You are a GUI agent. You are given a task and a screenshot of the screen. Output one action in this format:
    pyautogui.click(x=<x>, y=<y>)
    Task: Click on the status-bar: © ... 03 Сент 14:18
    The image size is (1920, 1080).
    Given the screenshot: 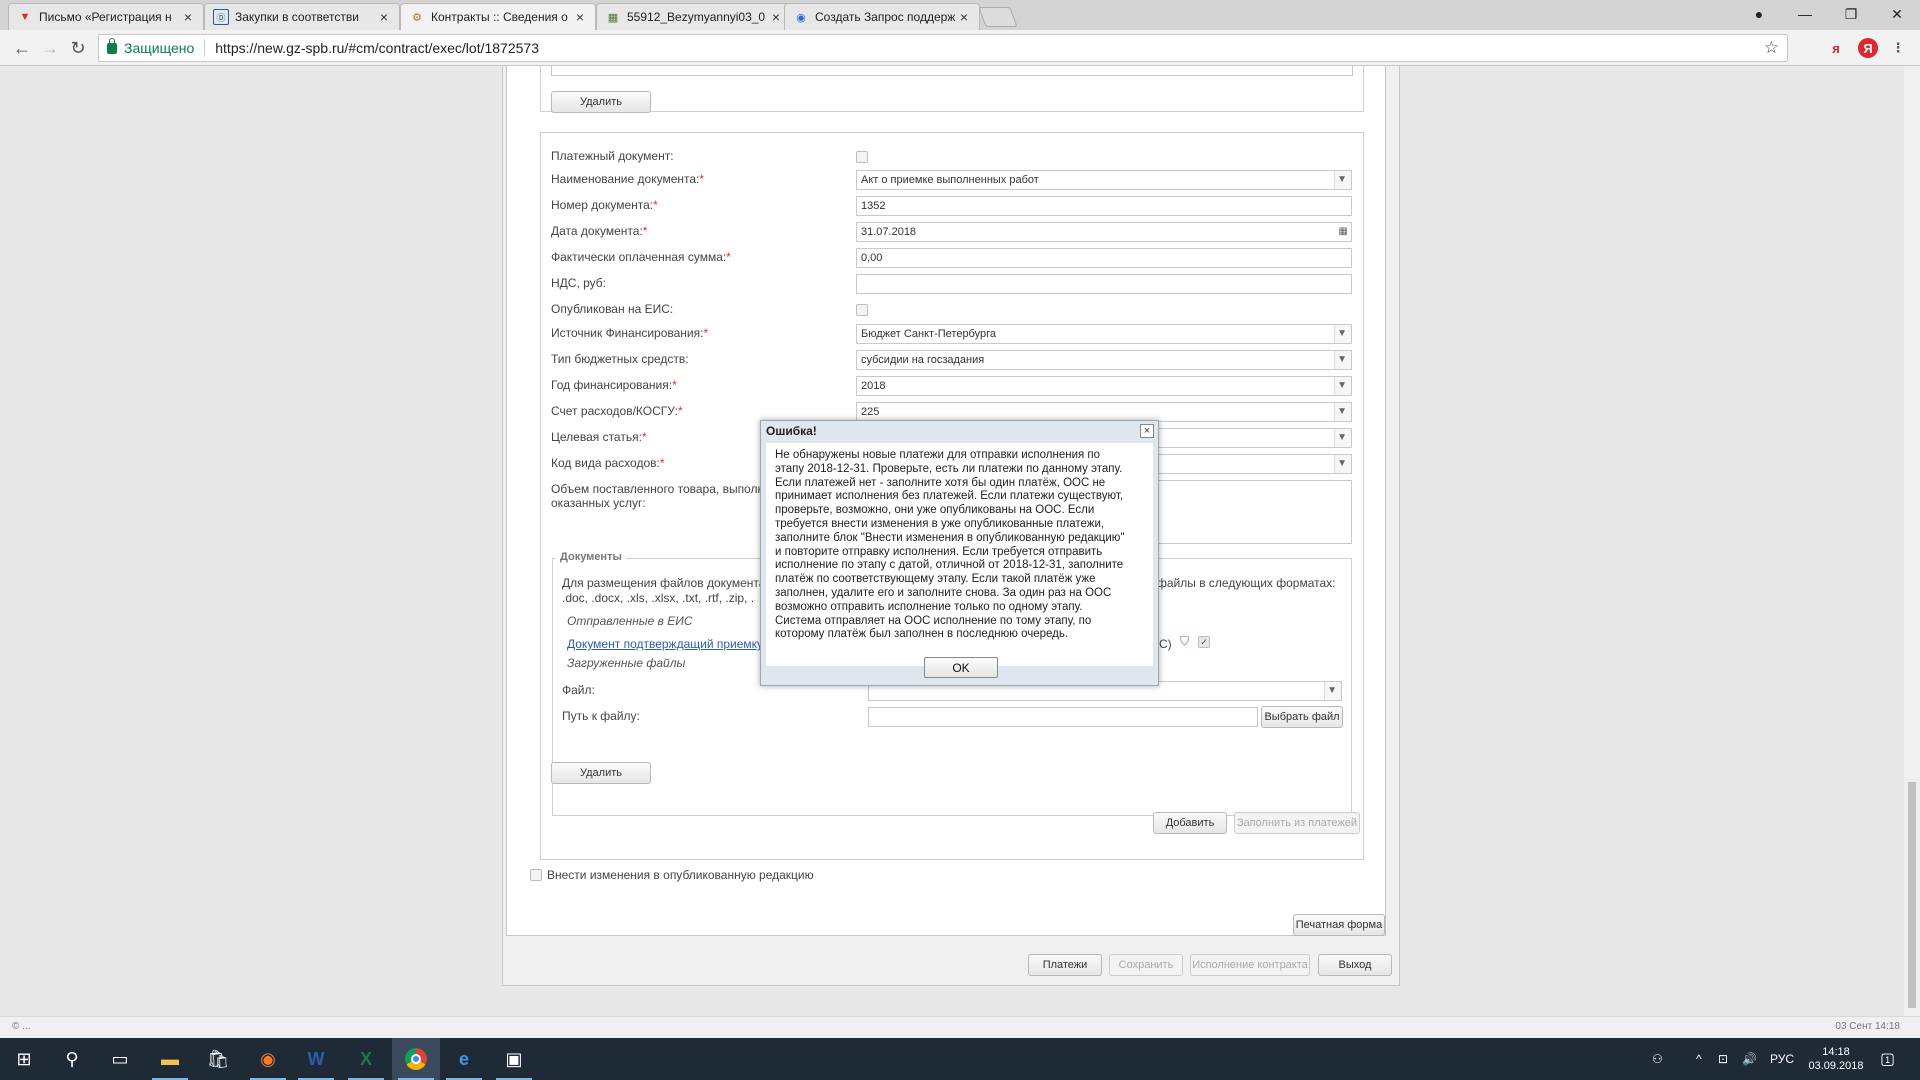 What is the action you would take?
    pyautogui.click(x=960, y=1027)
    